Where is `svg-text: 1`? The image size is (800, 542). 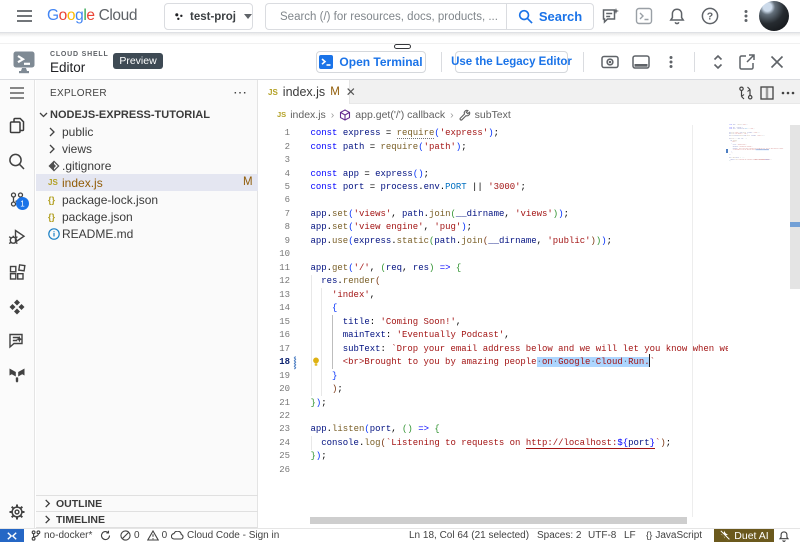
svg-text: 1 is located at coordinates (22, 203).